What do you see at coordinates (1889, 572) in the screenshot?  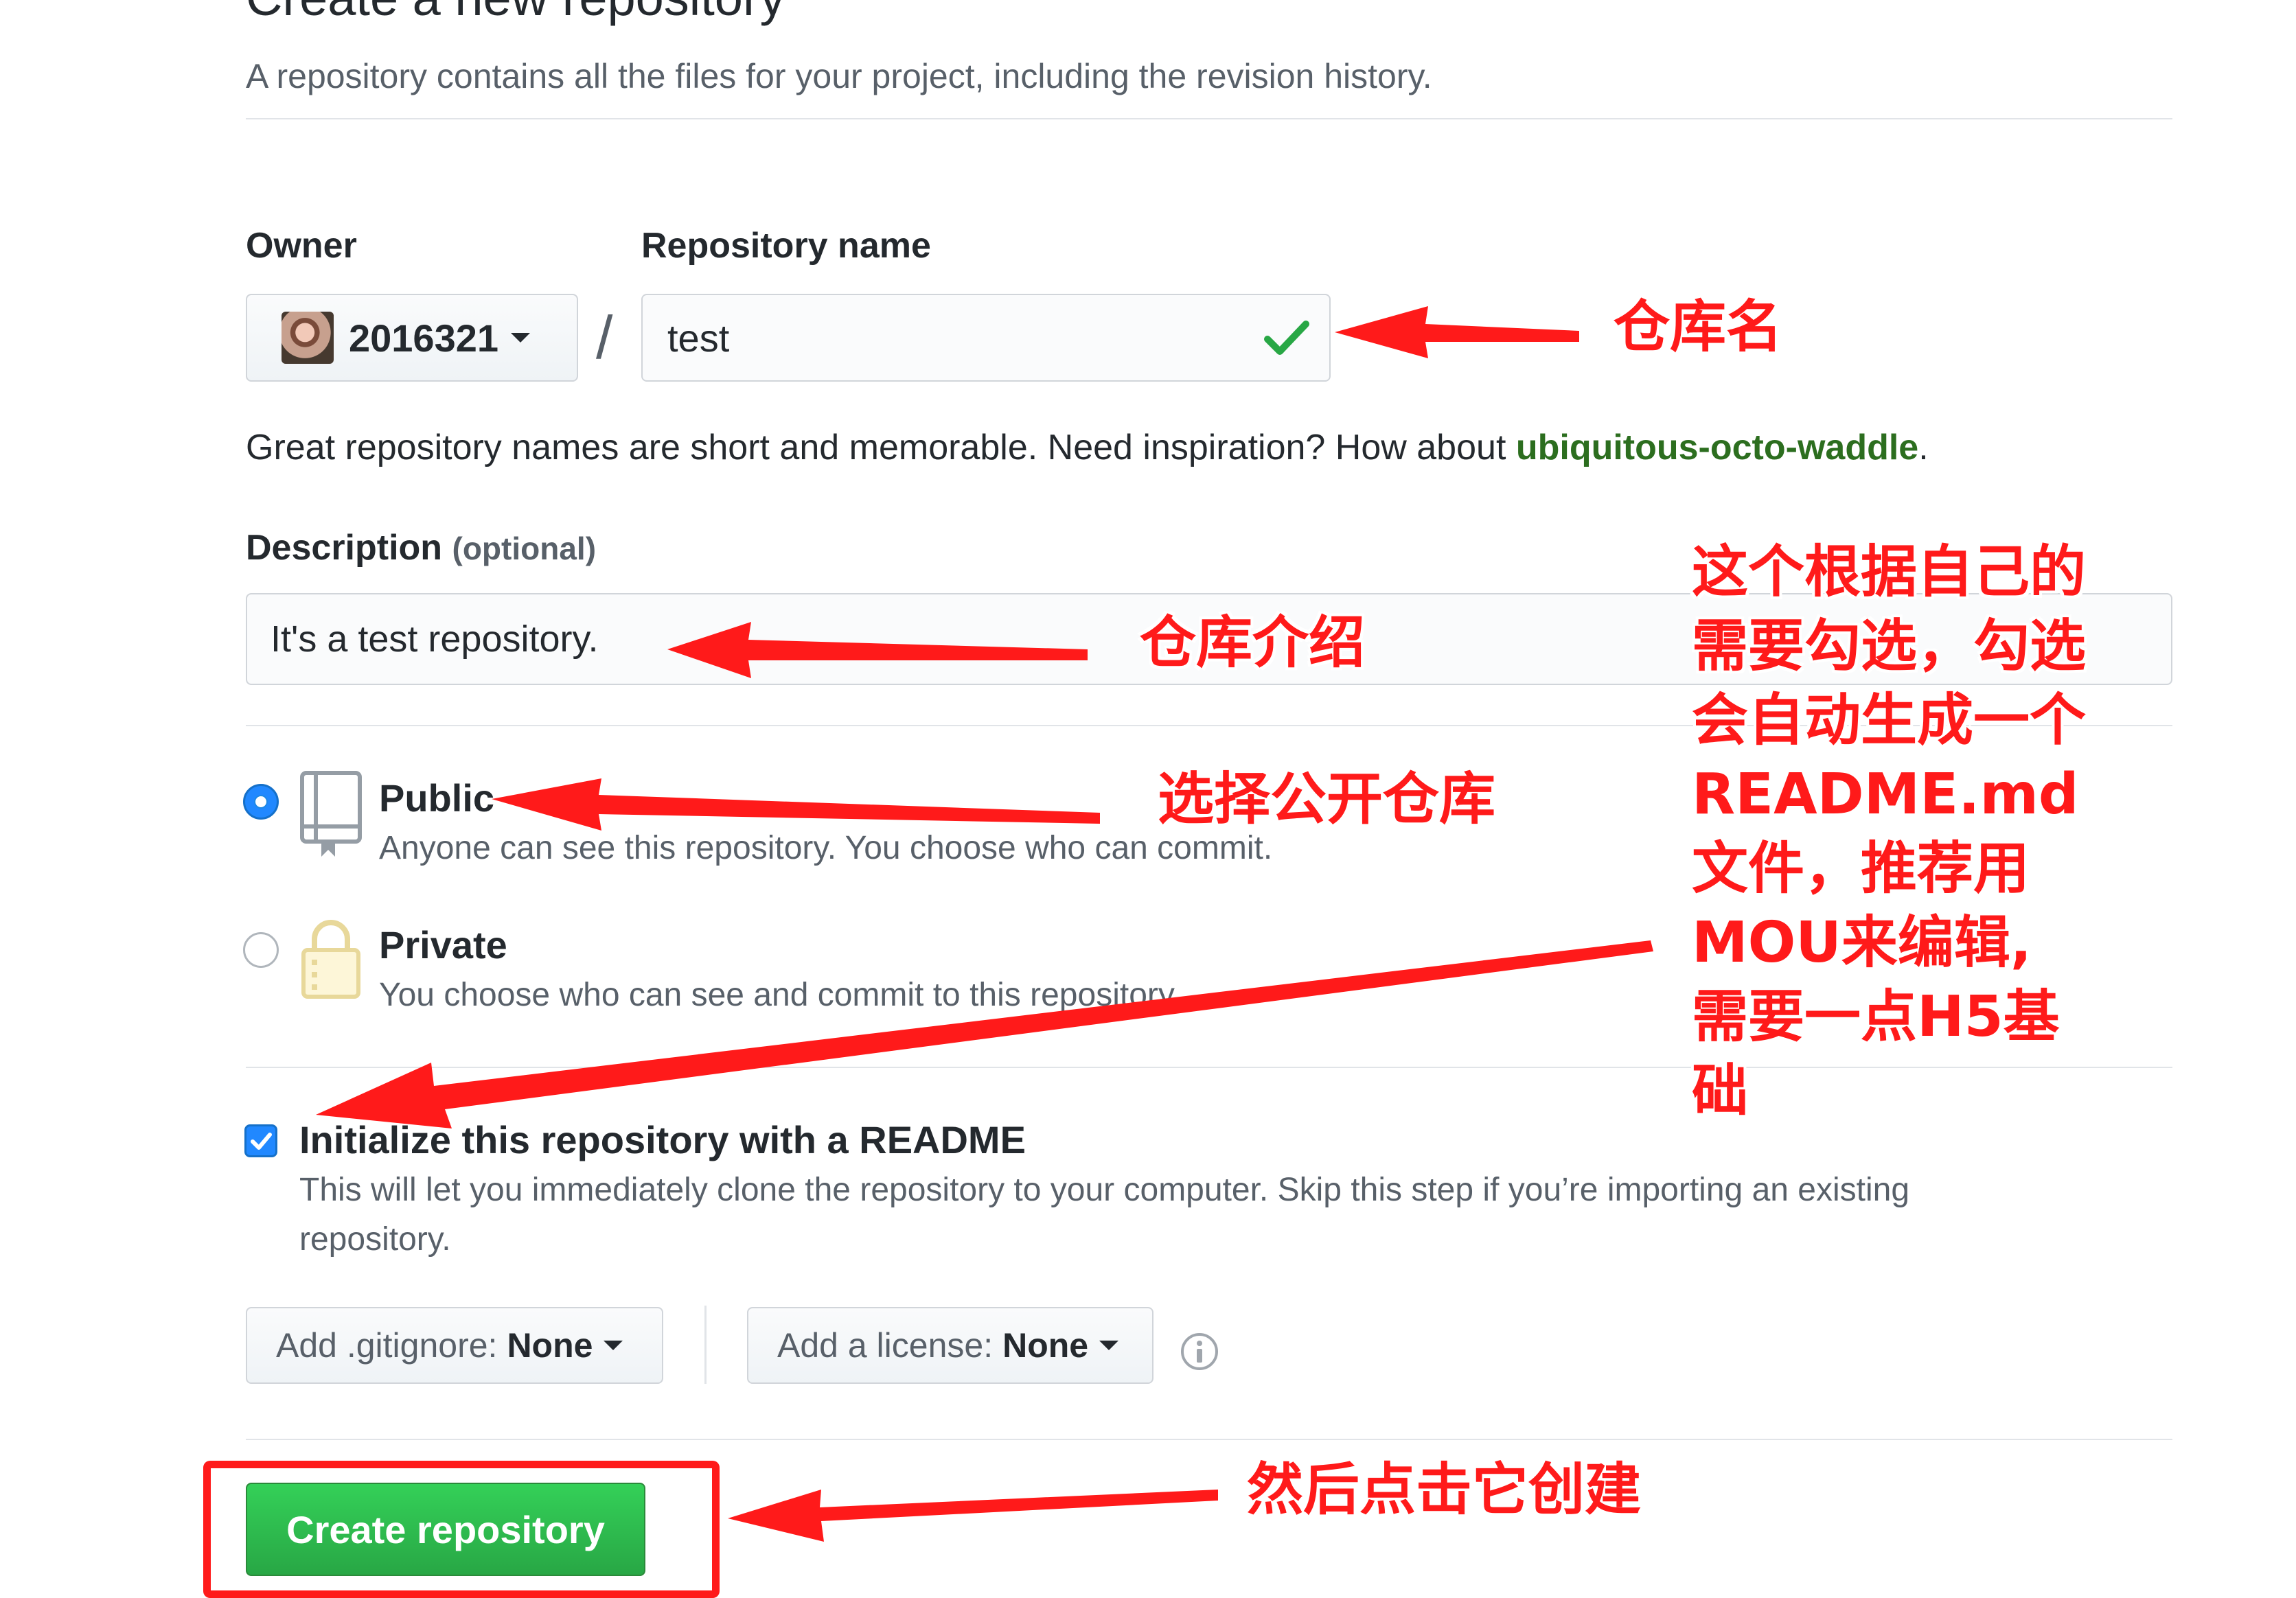 I see `annotation-line: 这个根据自己的` at bounding box center [1889, 572].